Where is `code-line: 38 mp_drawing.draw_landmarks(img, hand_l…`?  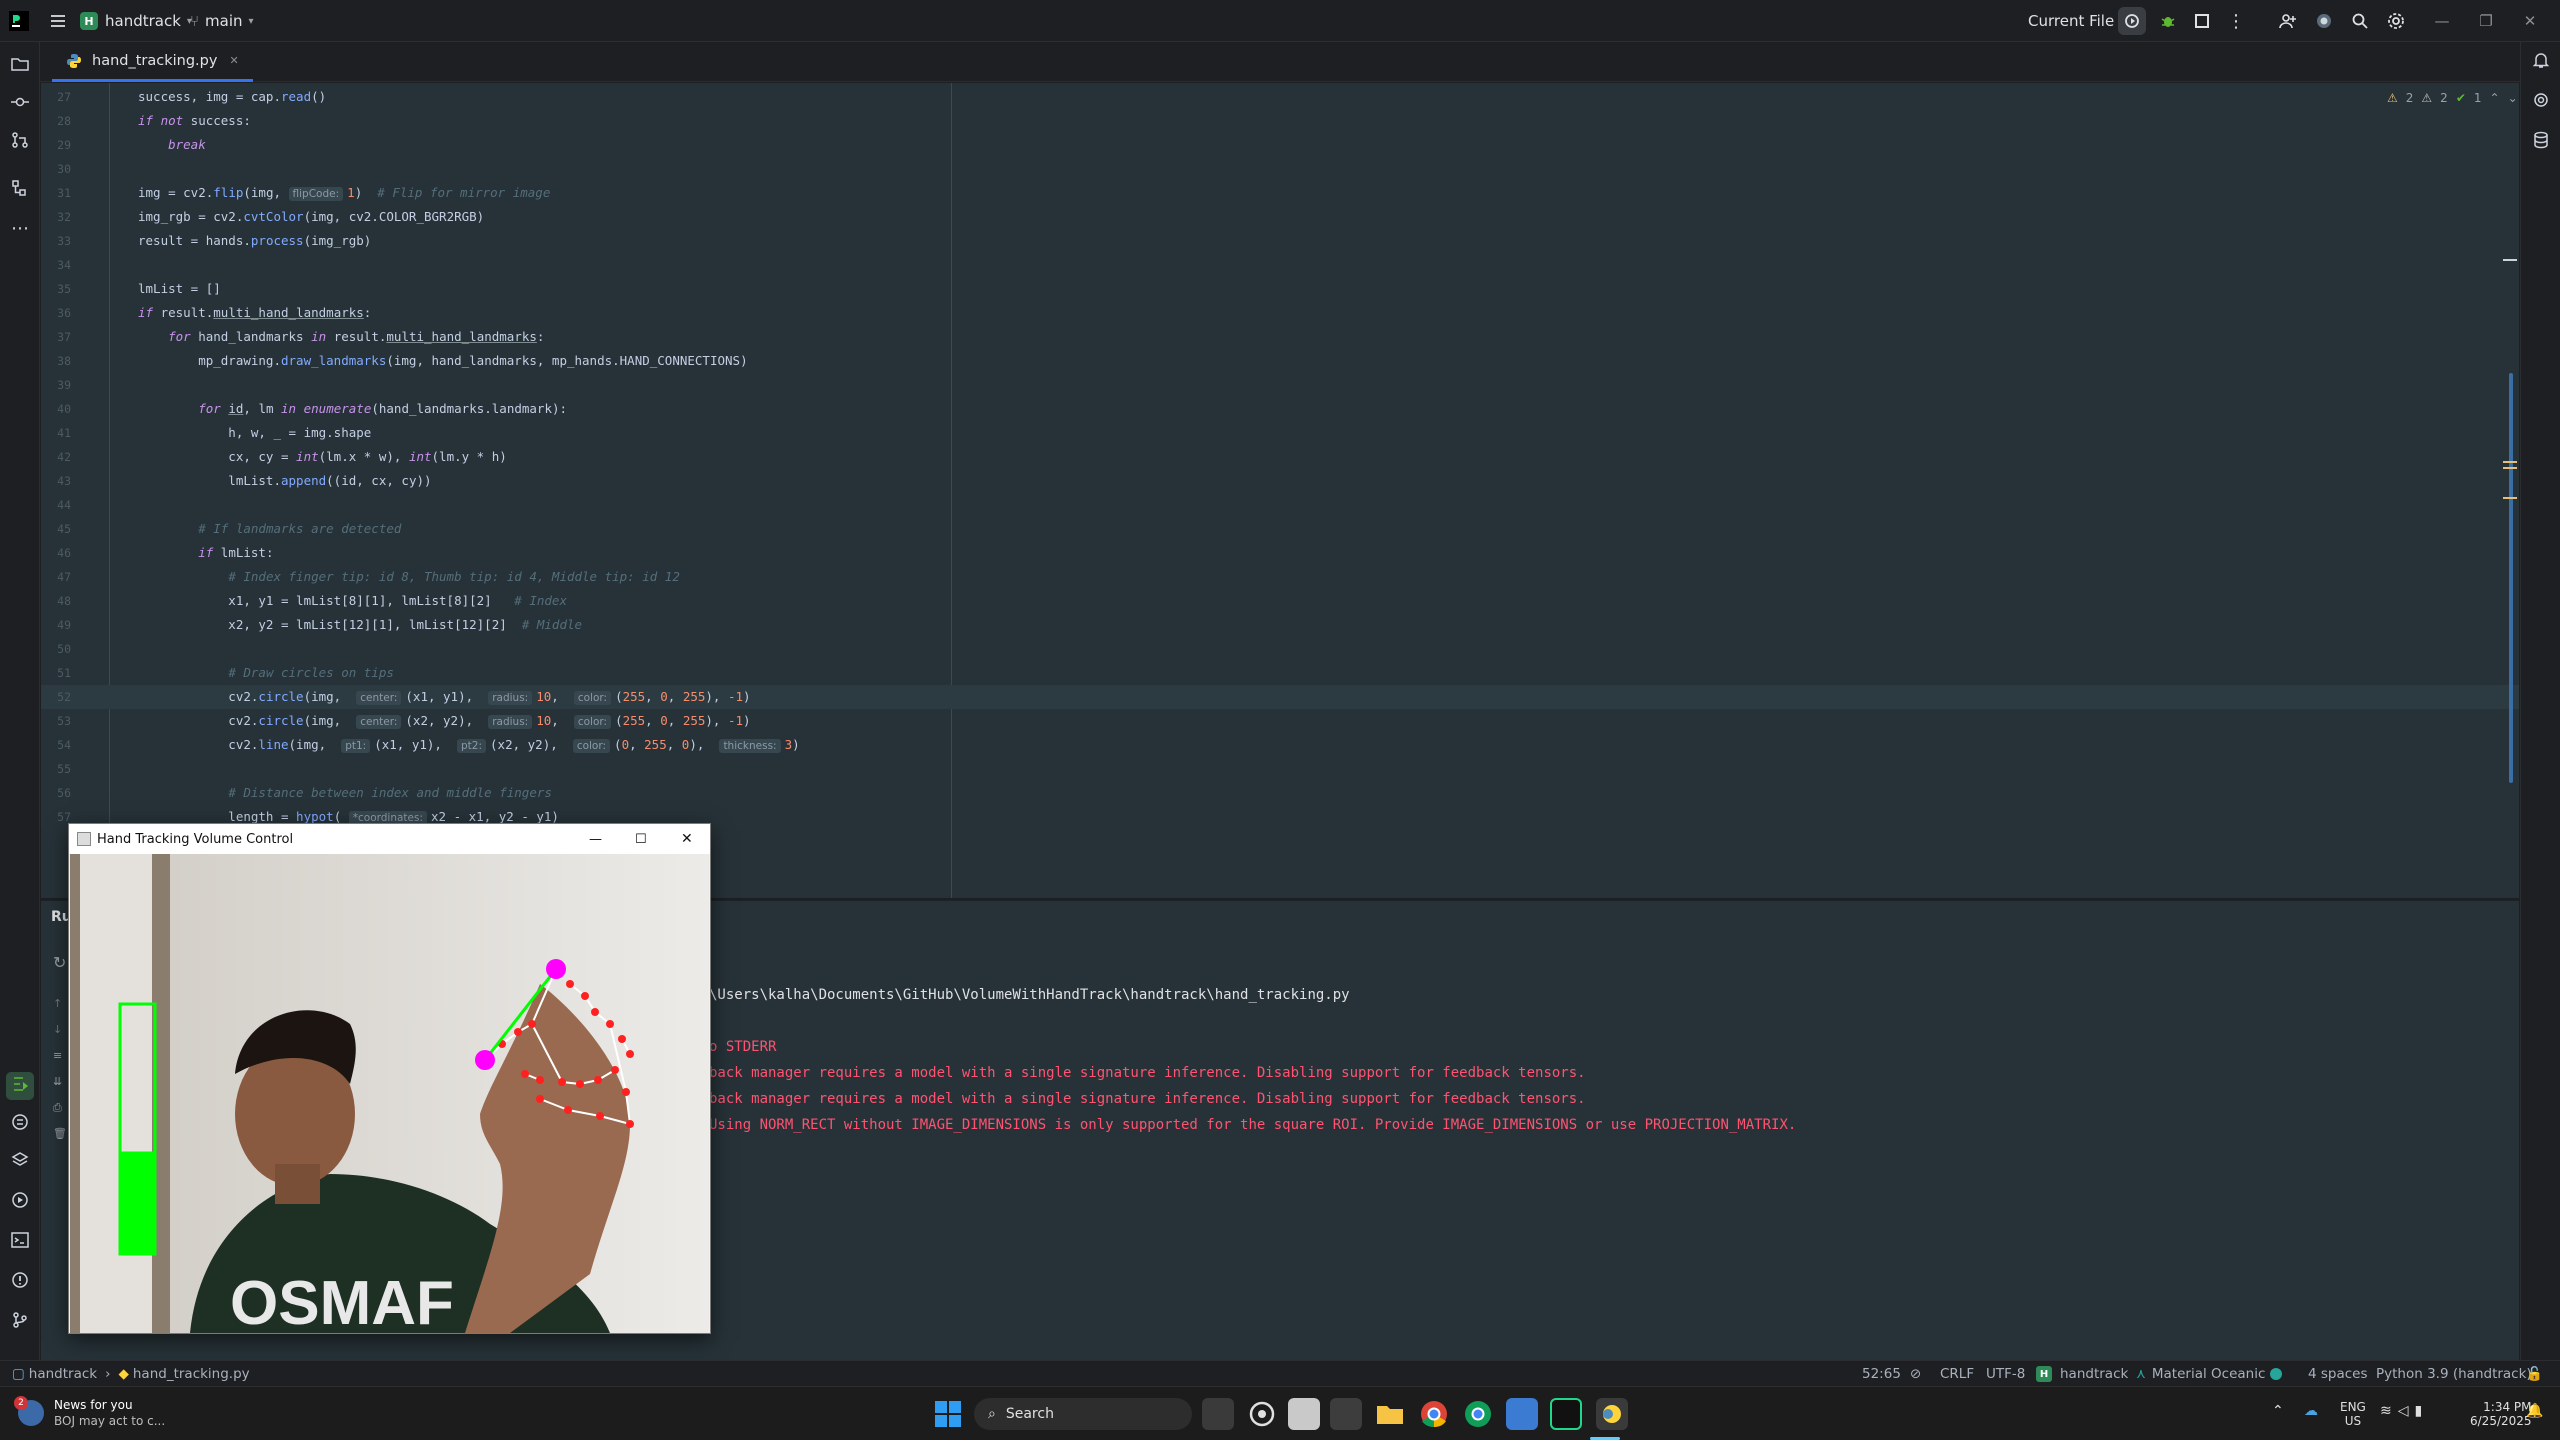
code-line: 38 mp_drawing.draw_landmarks(img, hand_l… is located at coordinates (1280, 361).